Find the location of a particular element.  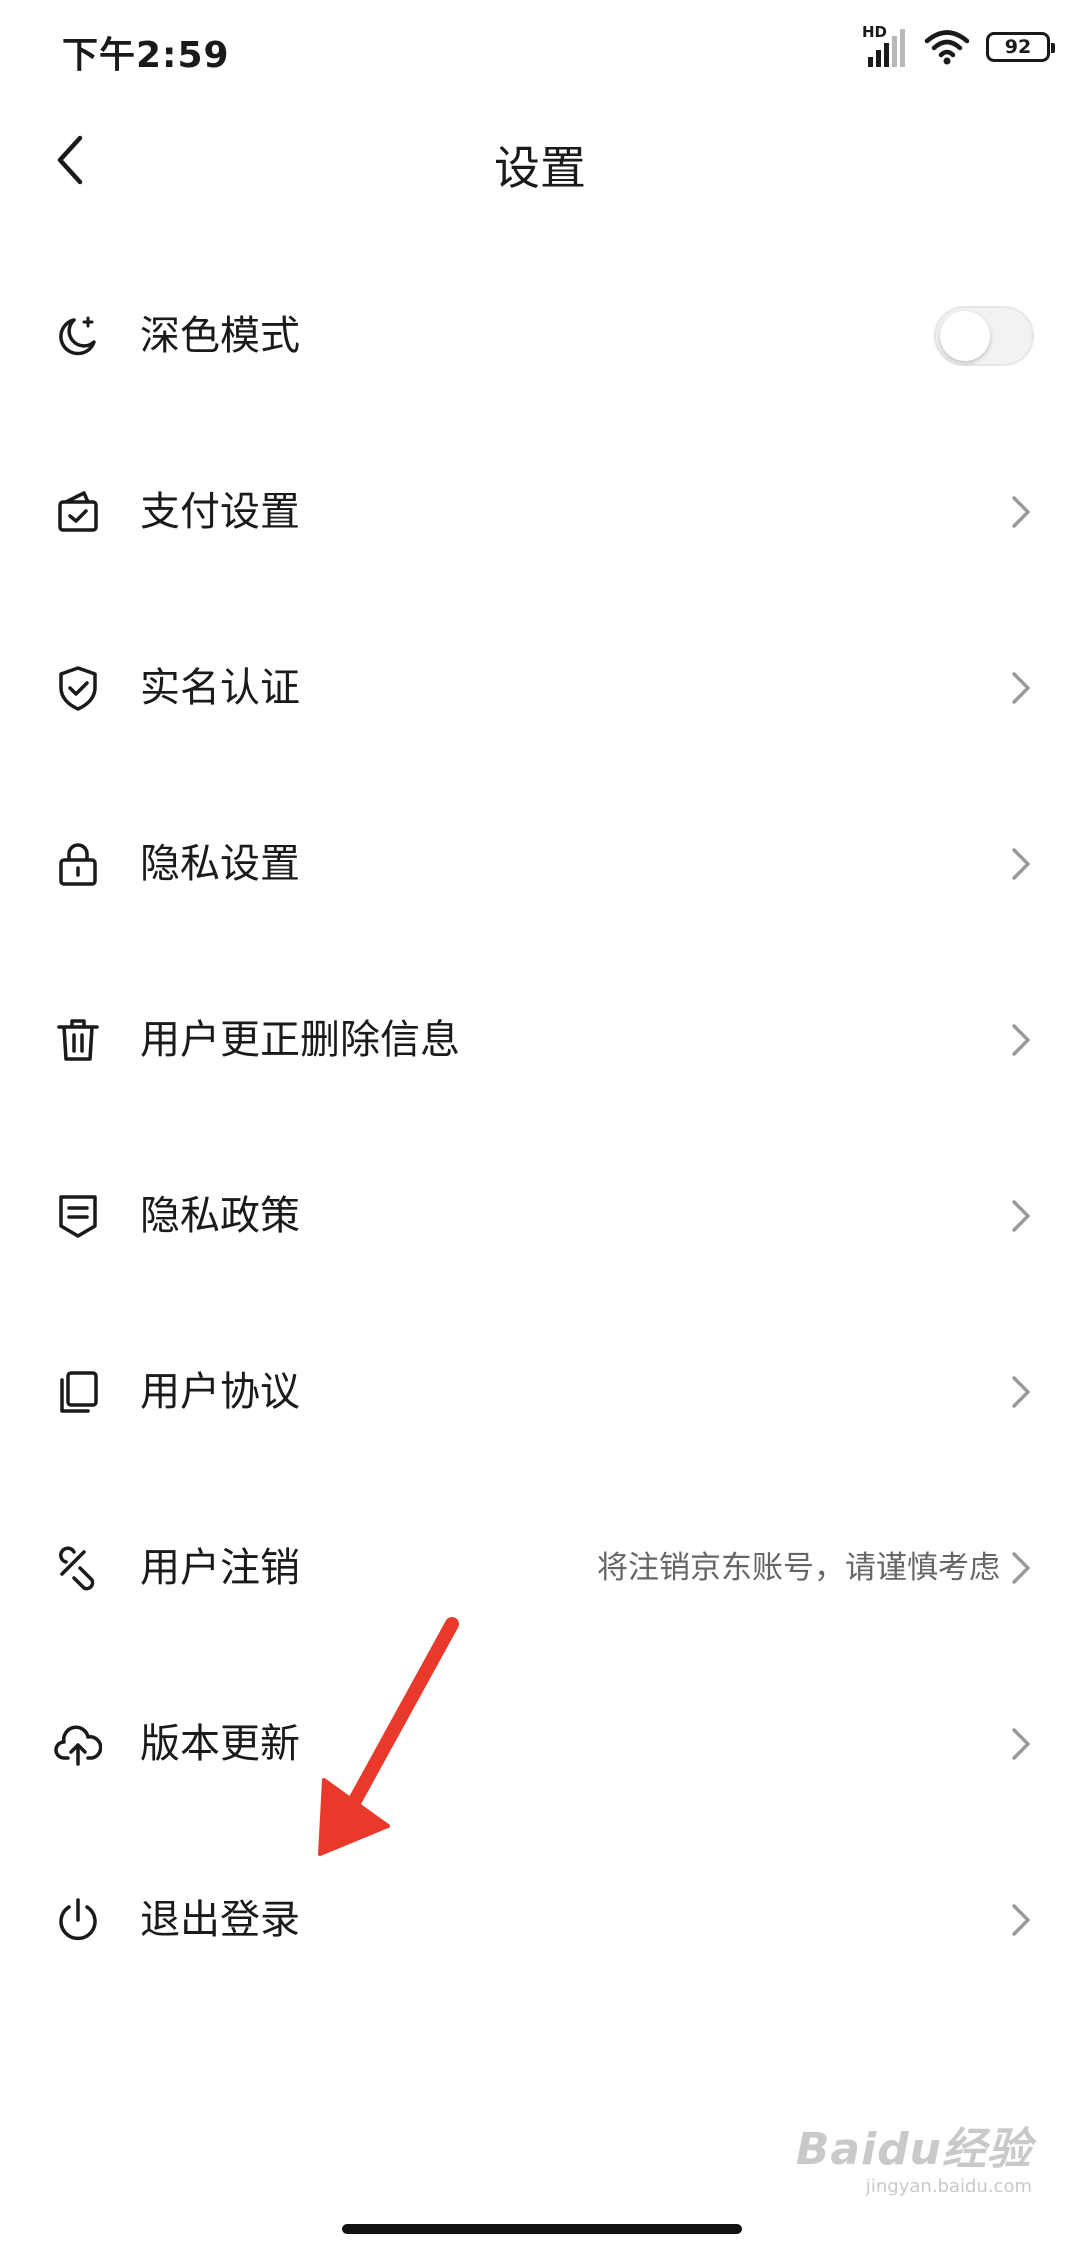

page-title: 设置 is located at coordinates (540, 168).